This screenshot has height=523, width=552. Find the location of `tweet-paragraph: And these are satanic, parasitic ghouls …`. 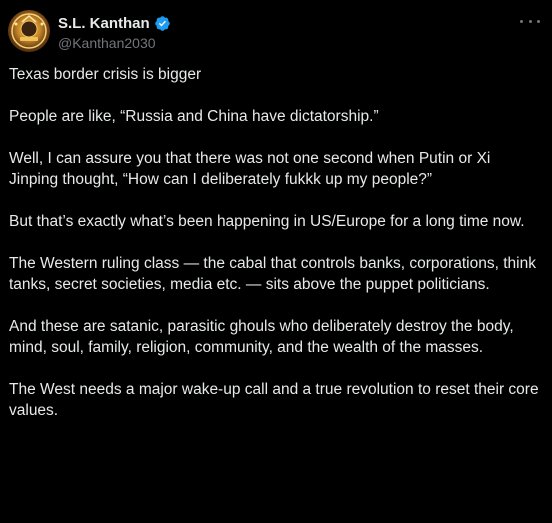

tweet-paragraph: And these are satanic, parasitic ghouls … is located at coordinates (261, 337).